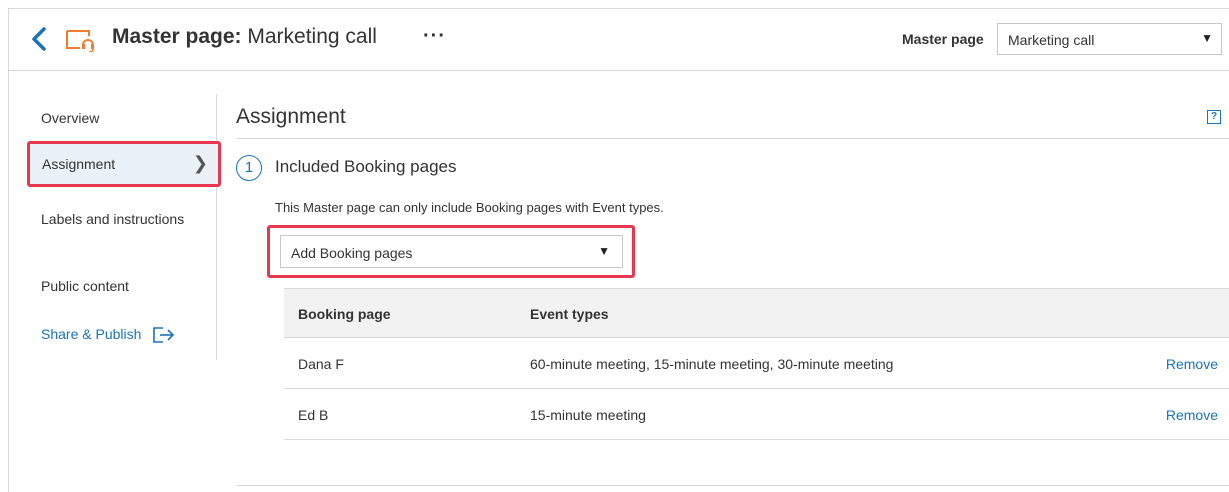 The width and height of the screenshot is (1229, 492). I want to click on share-icon, so click(160, 335).